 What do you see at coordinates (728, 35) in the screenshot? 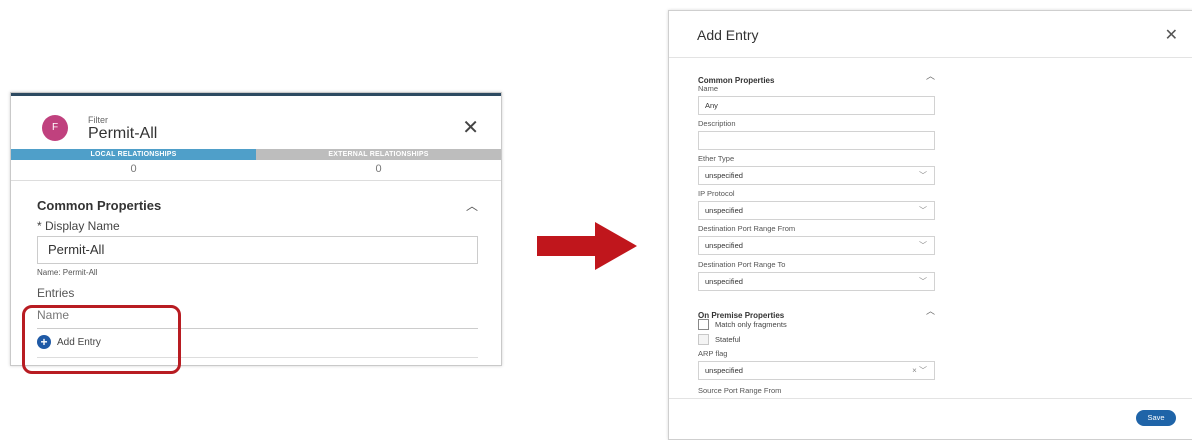
I see `modal-title: Add Entry` at bounding box center [728, 35].